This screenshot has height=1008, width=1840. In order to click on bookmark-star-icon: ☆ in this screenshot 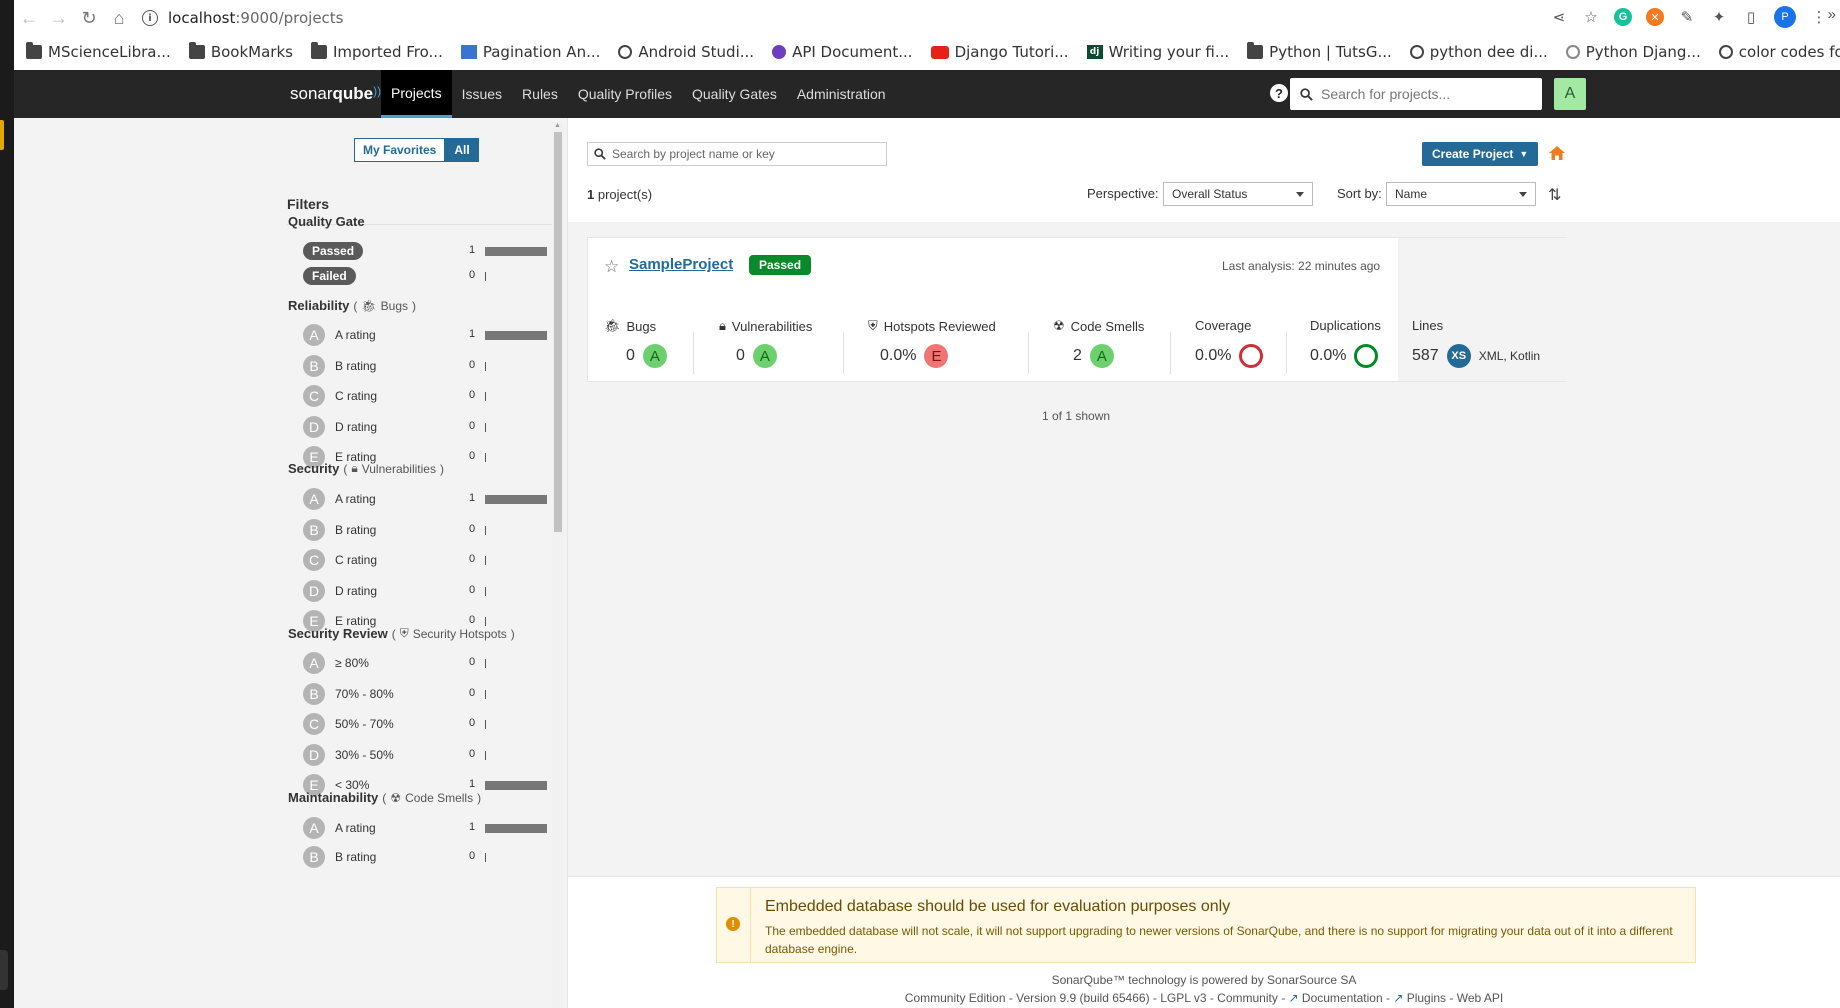, I will do `click(1591, 17)`.